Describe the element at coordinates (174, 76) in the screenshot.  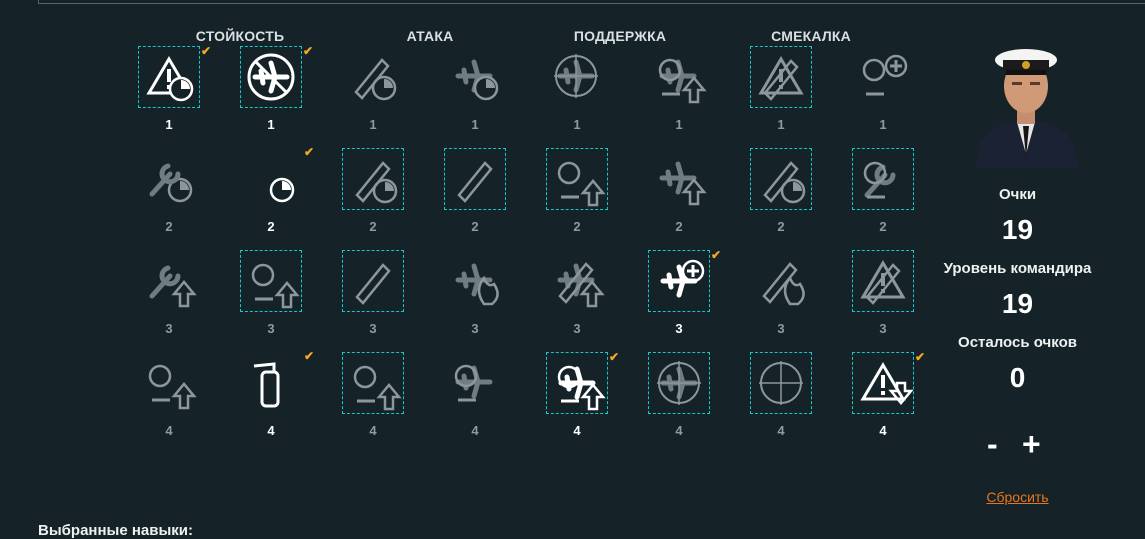
I see `skill-warning-radius: ✔` at that location.